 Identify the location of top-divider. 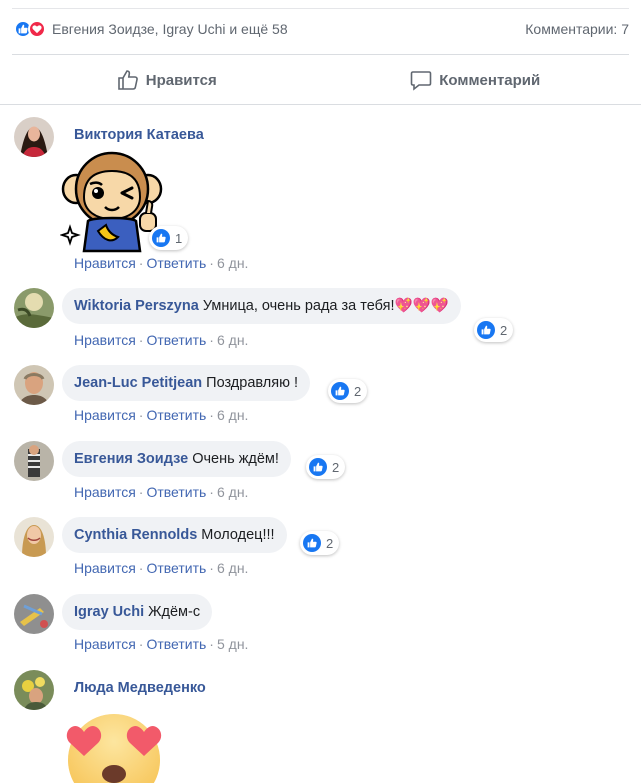
(320, 8).